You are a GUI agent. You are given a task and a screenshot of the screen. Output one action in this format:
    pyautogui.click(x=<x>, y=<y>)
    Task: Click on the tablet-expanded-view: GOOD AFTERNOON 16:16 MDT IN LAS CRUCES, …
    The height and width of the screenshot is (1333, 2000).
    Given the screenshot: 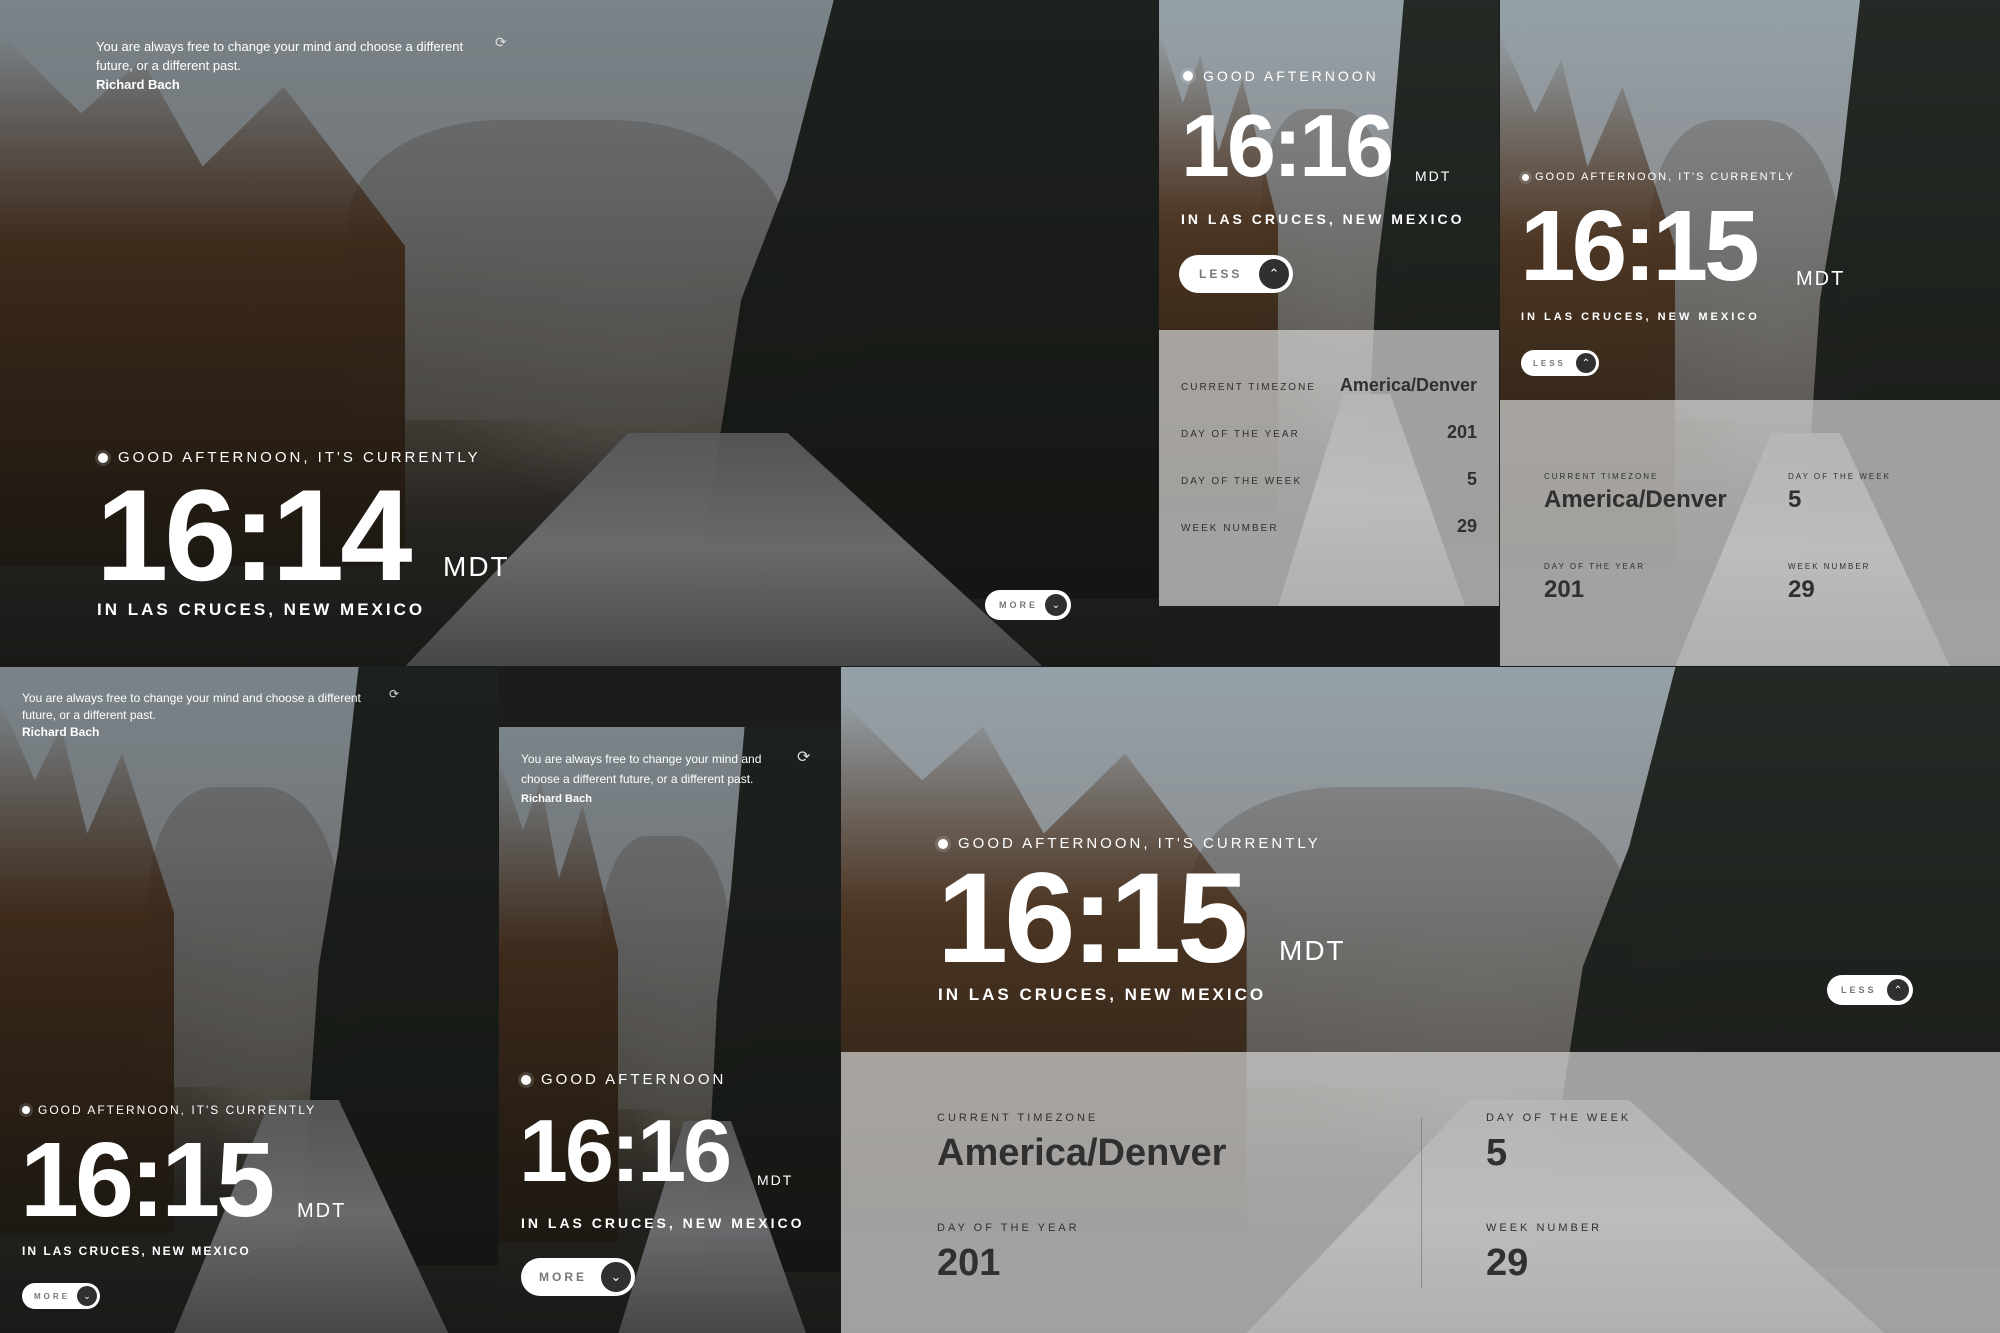 What is the action you would take?
    pyautogui.click(x=1329, y=333)
    